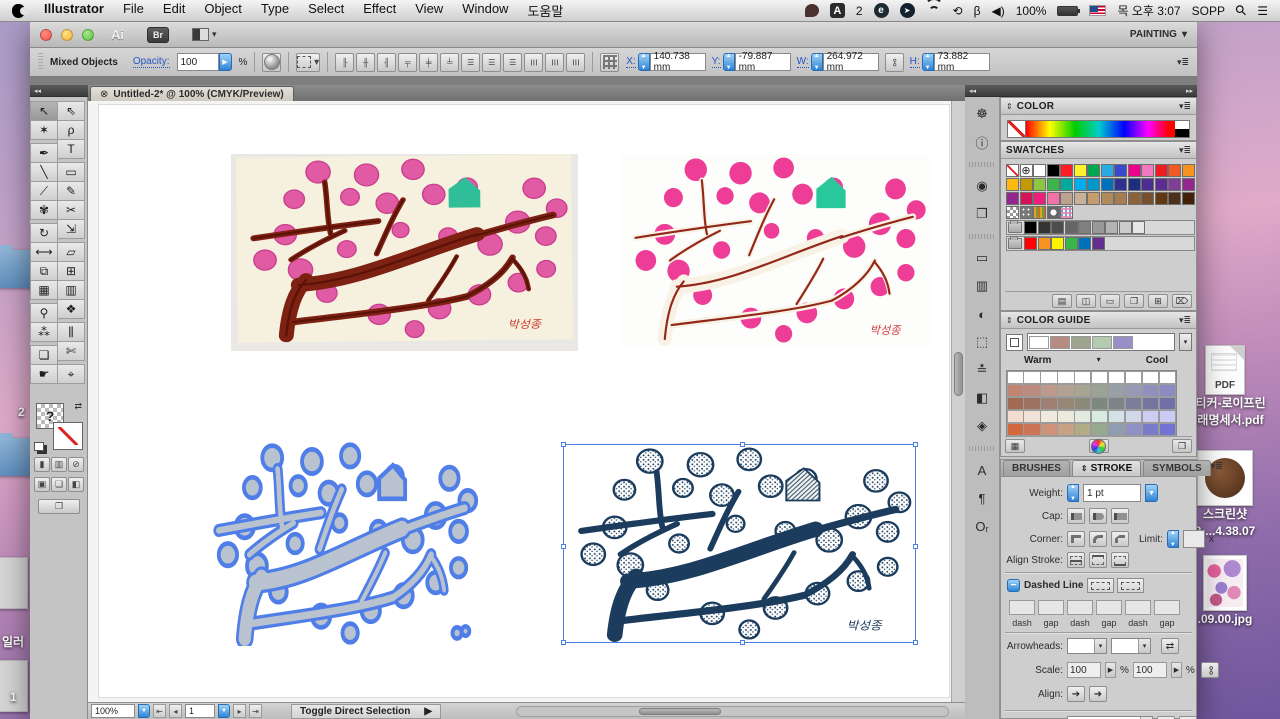 The width and height of the screenshot is (1280, 719). Describe the element at coordinates (492, 62) in the screenshot. I see `distribute-center-button: ☰` at that location.